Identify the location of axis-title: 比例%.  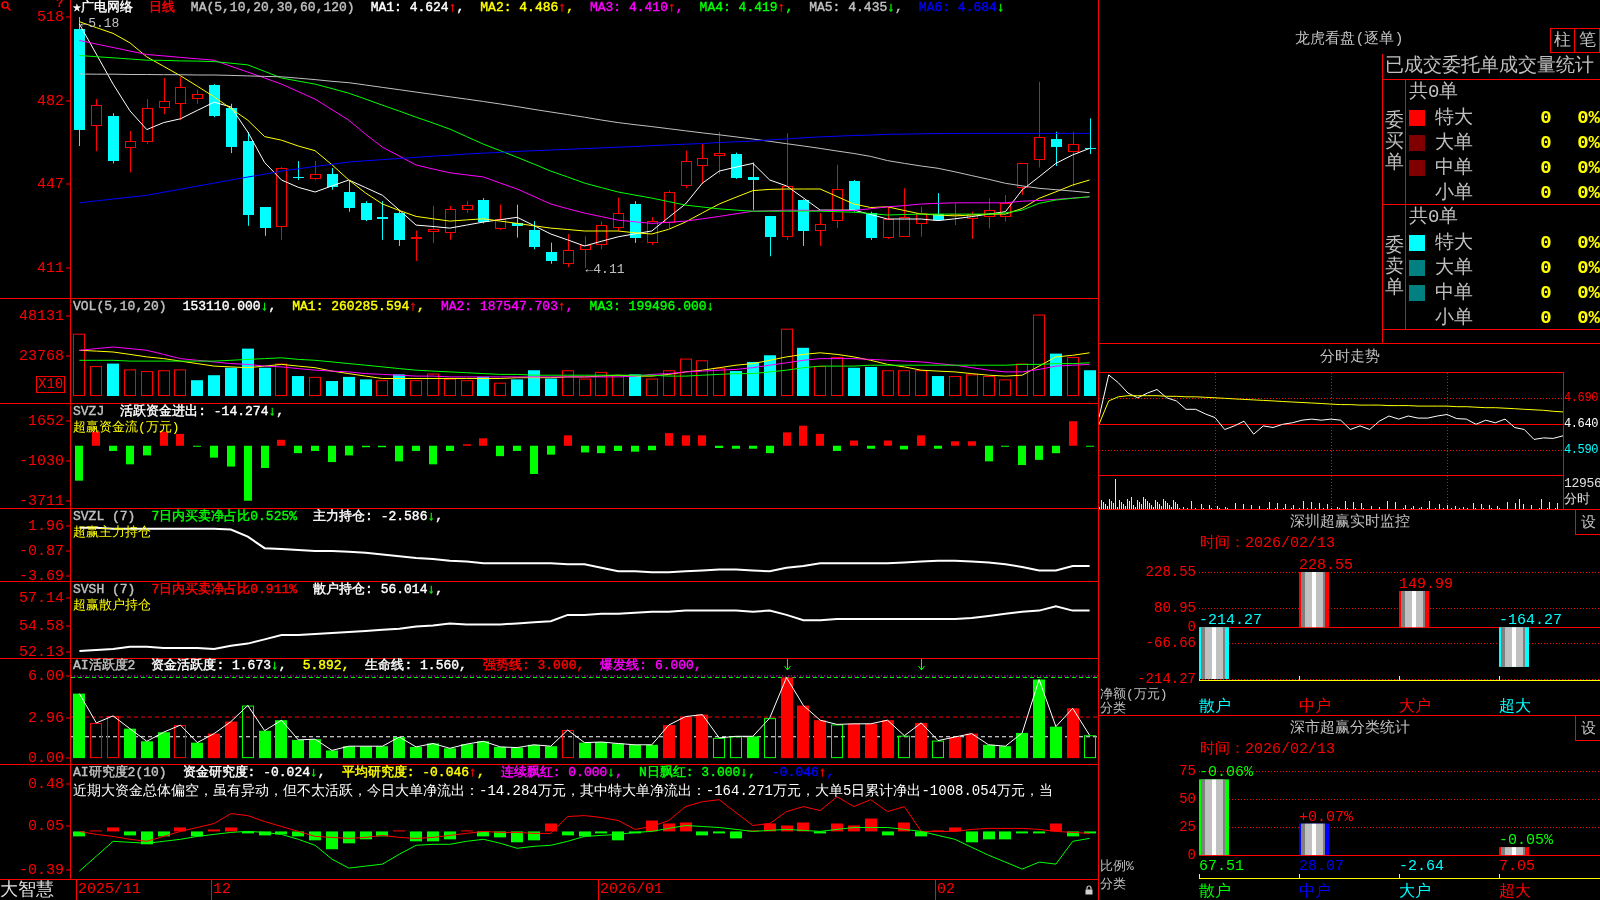
(1117, 866).